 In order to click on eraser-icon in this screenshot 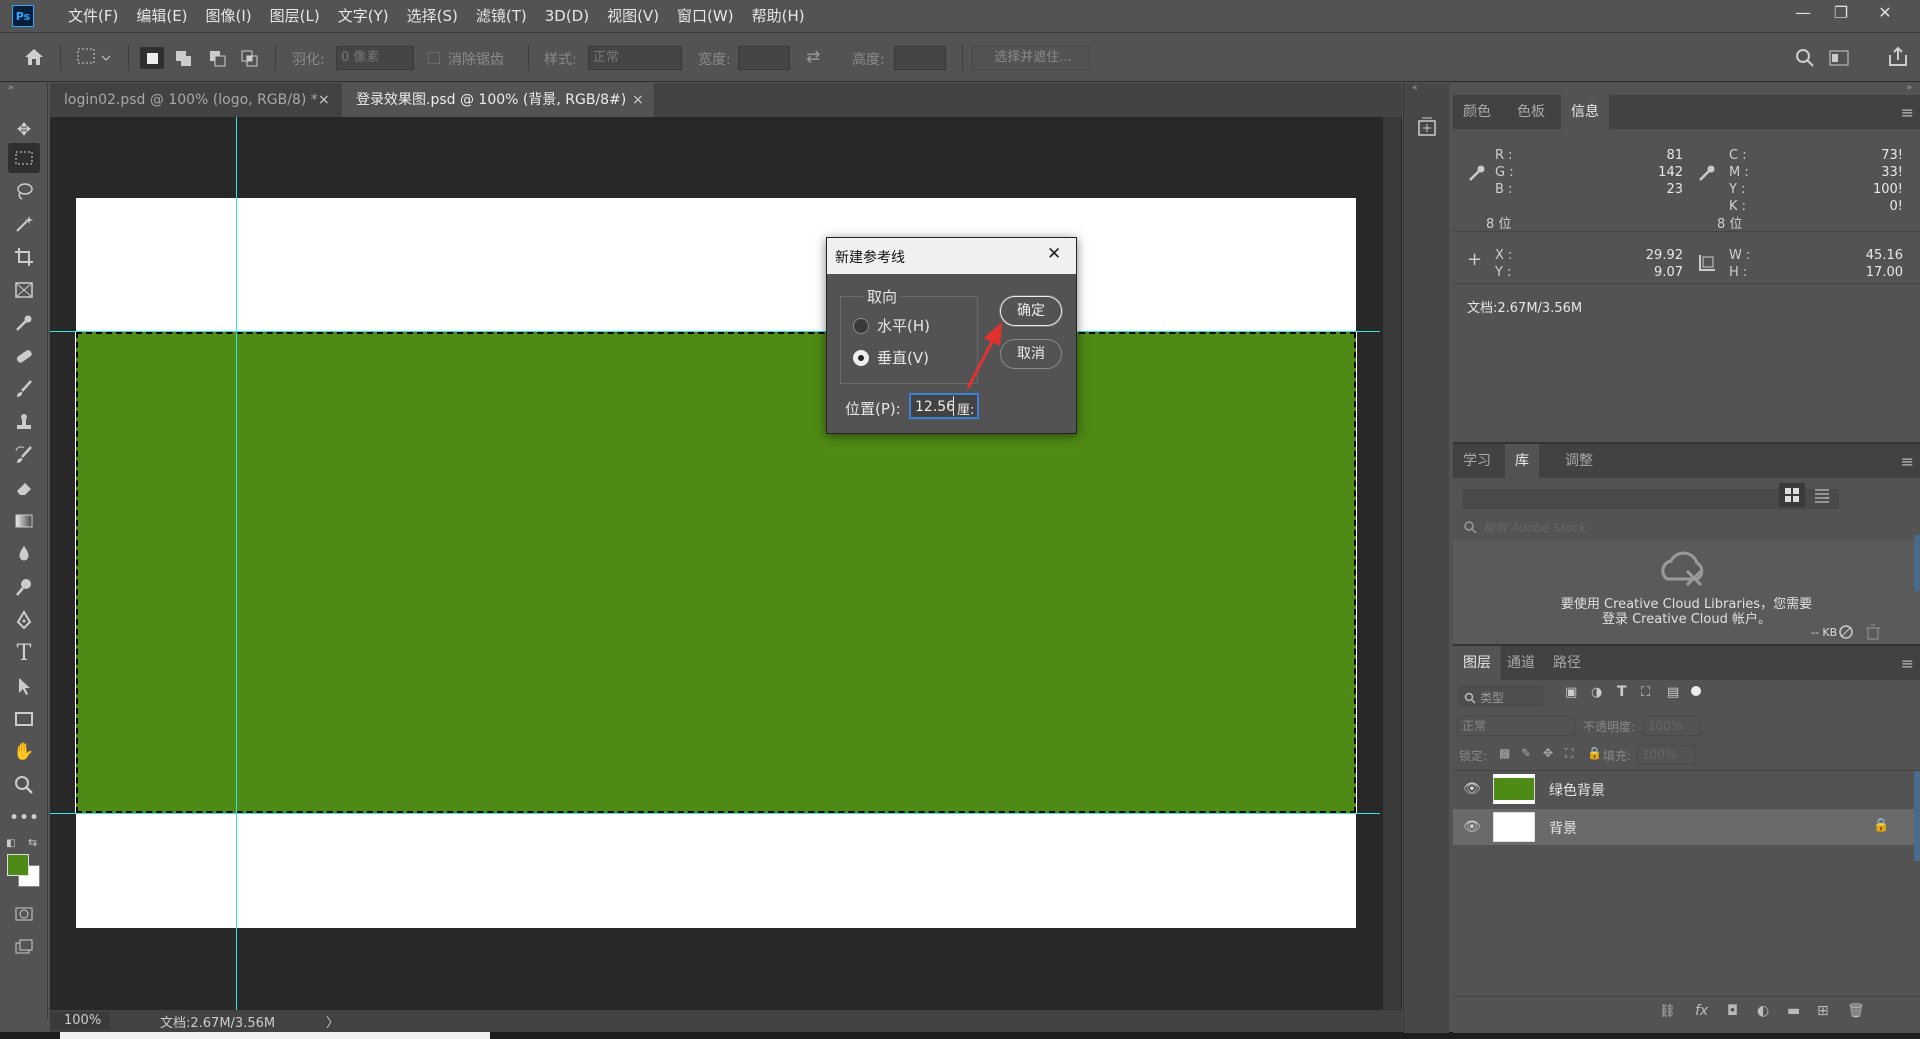, I will do `click(24, 488)`.